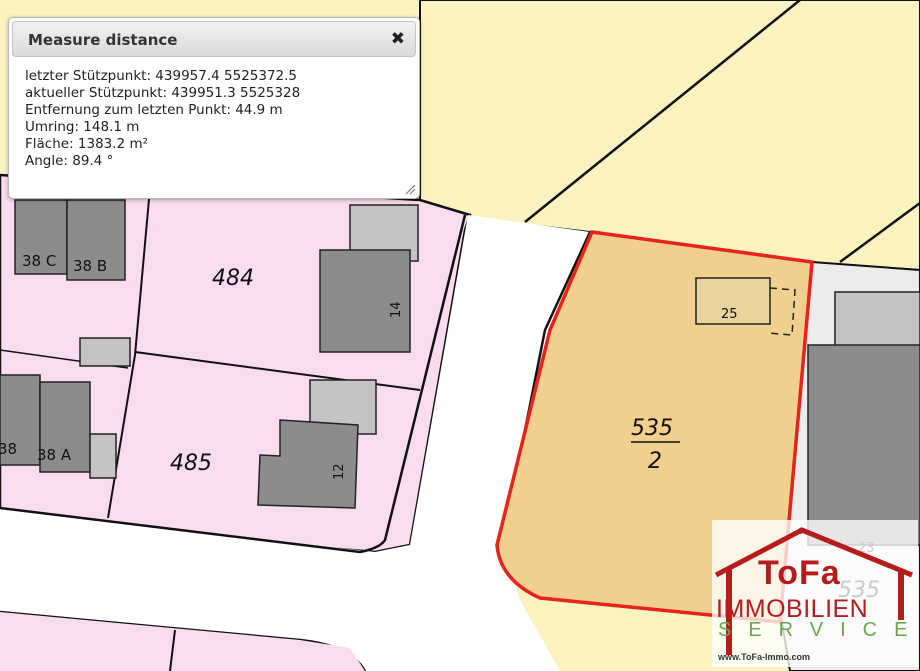 Image resolution: width=920 pixels, height=671 pixels. I want to click on area-text: Fläche: 1383.2 m², so click(87, 144).